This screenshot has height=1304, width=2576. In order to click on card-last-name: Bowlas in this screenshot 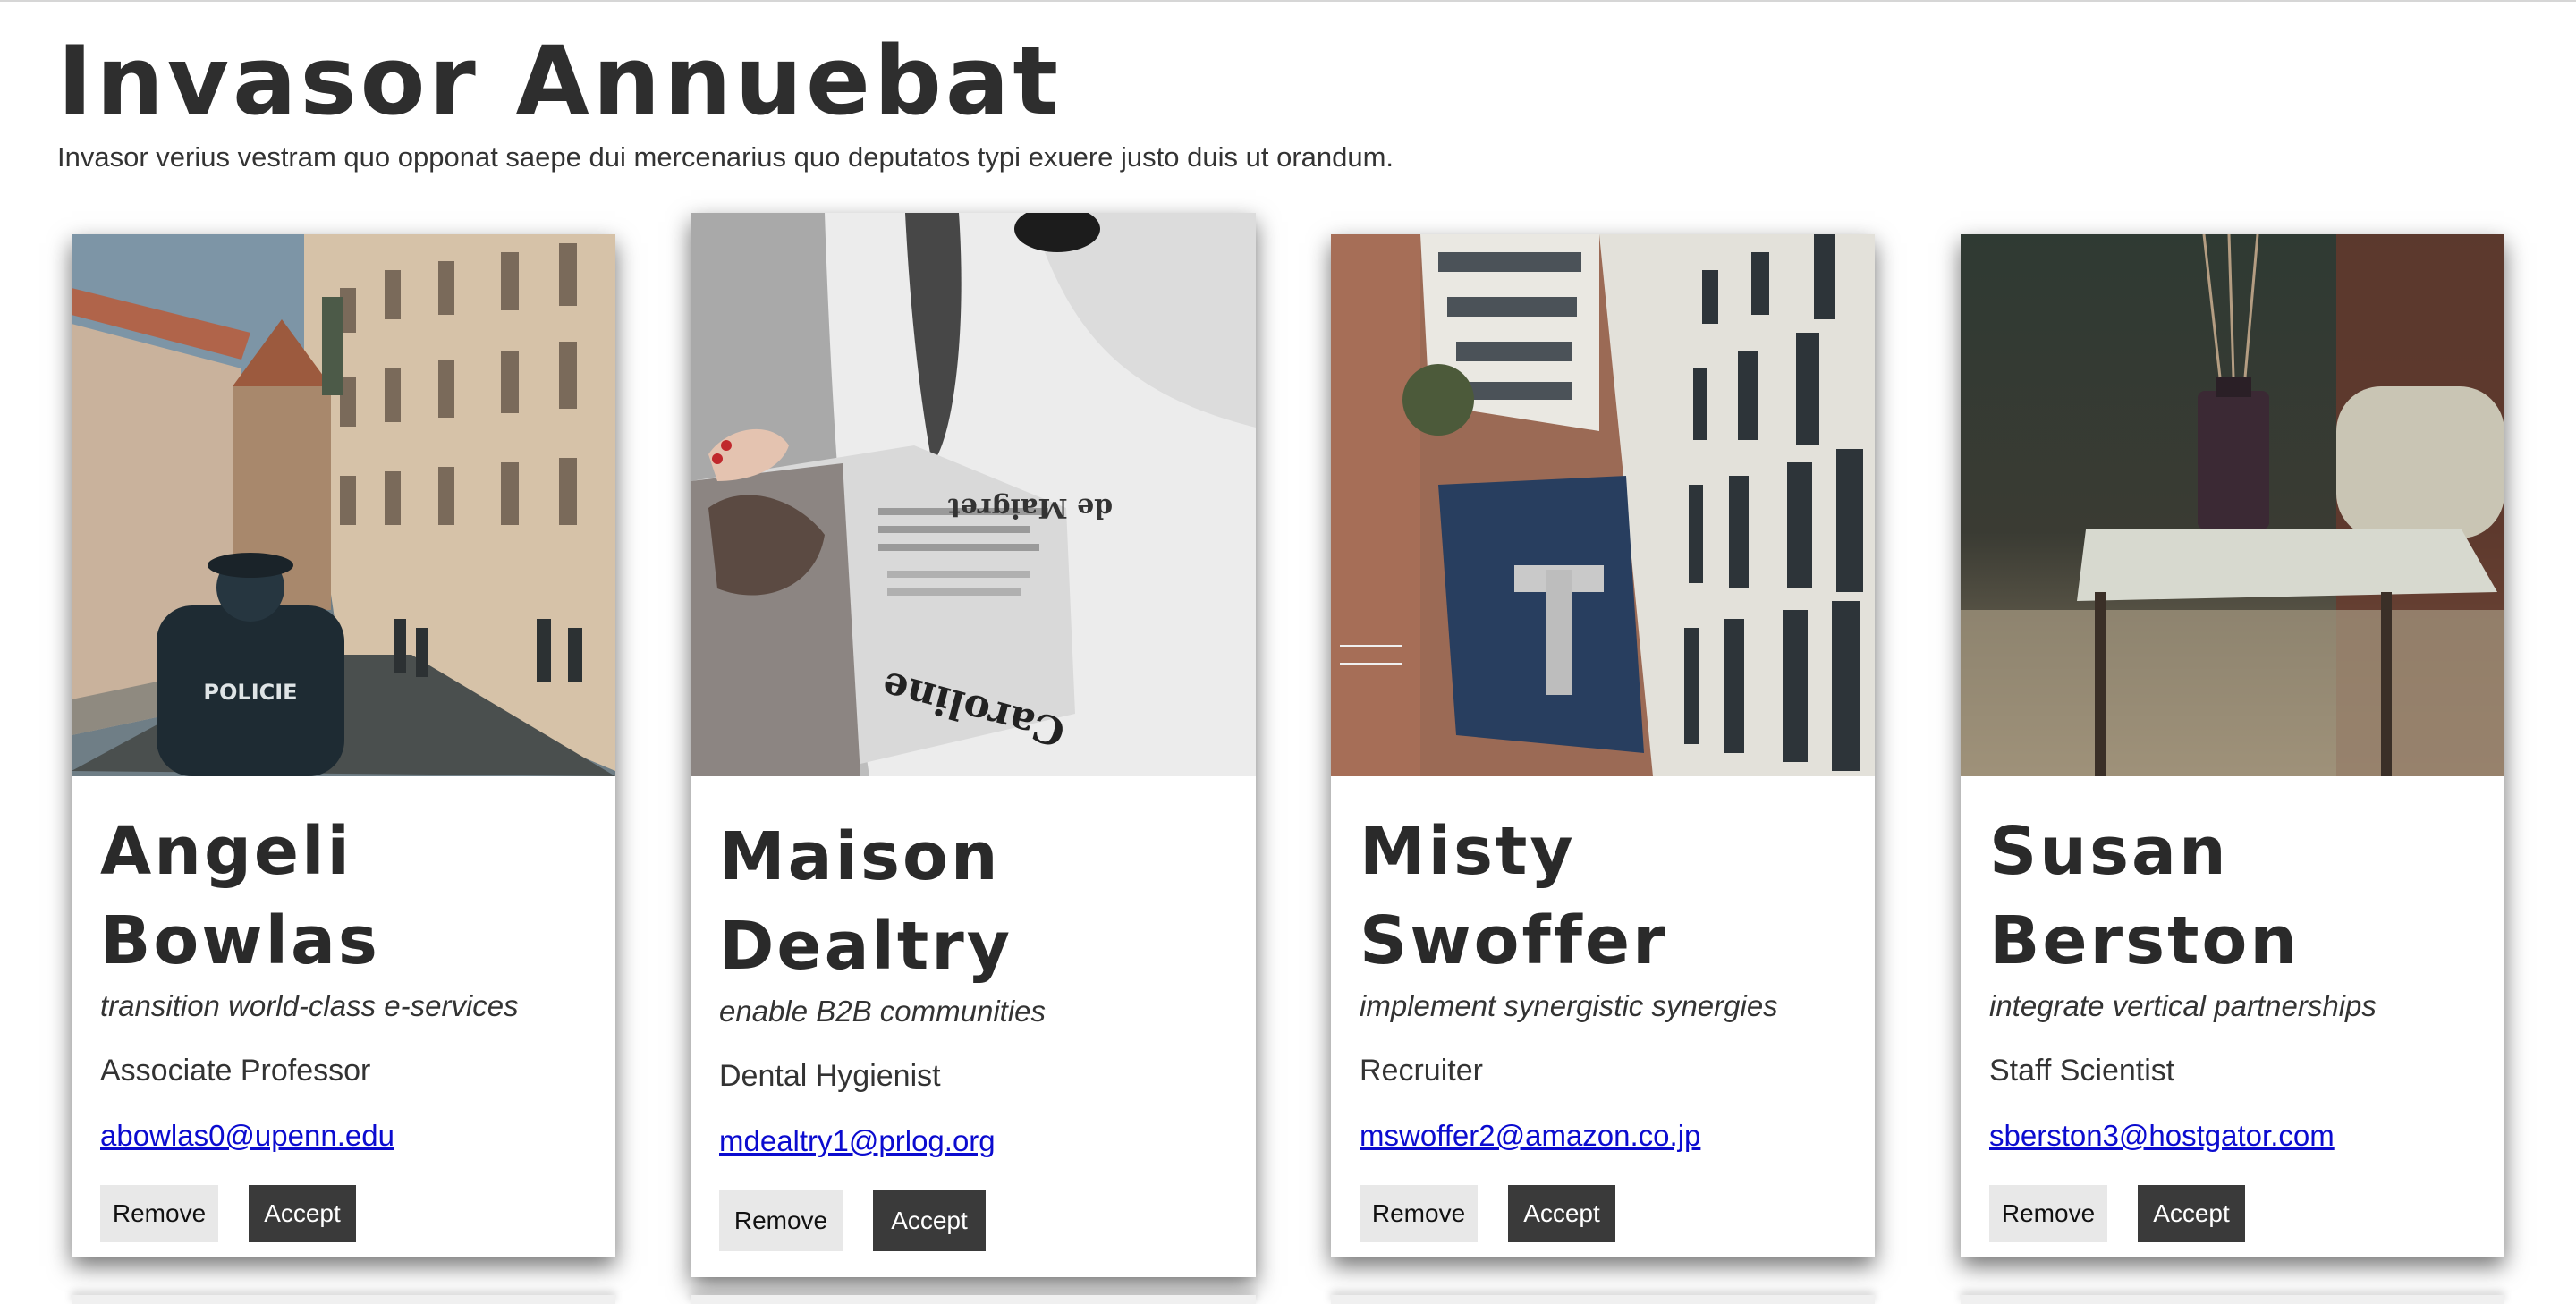, I will do `click(240, 940)`.